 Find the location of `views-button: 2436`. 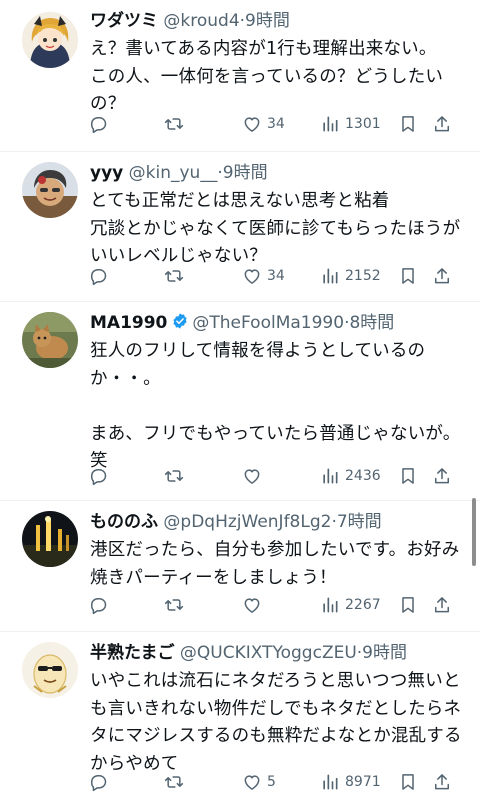

views-button: 2436 is located at coordinates (350, 476).